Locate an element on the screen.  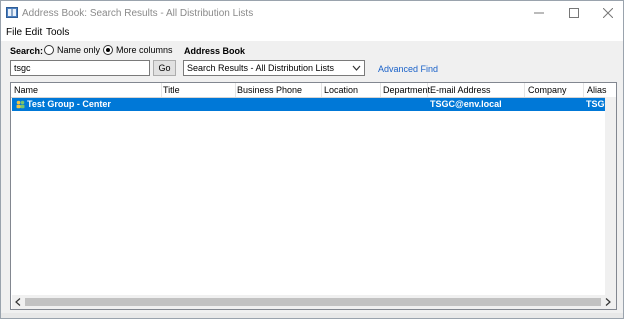
advanced-find-link: Advanced Find is located at coordinates (408, 69).